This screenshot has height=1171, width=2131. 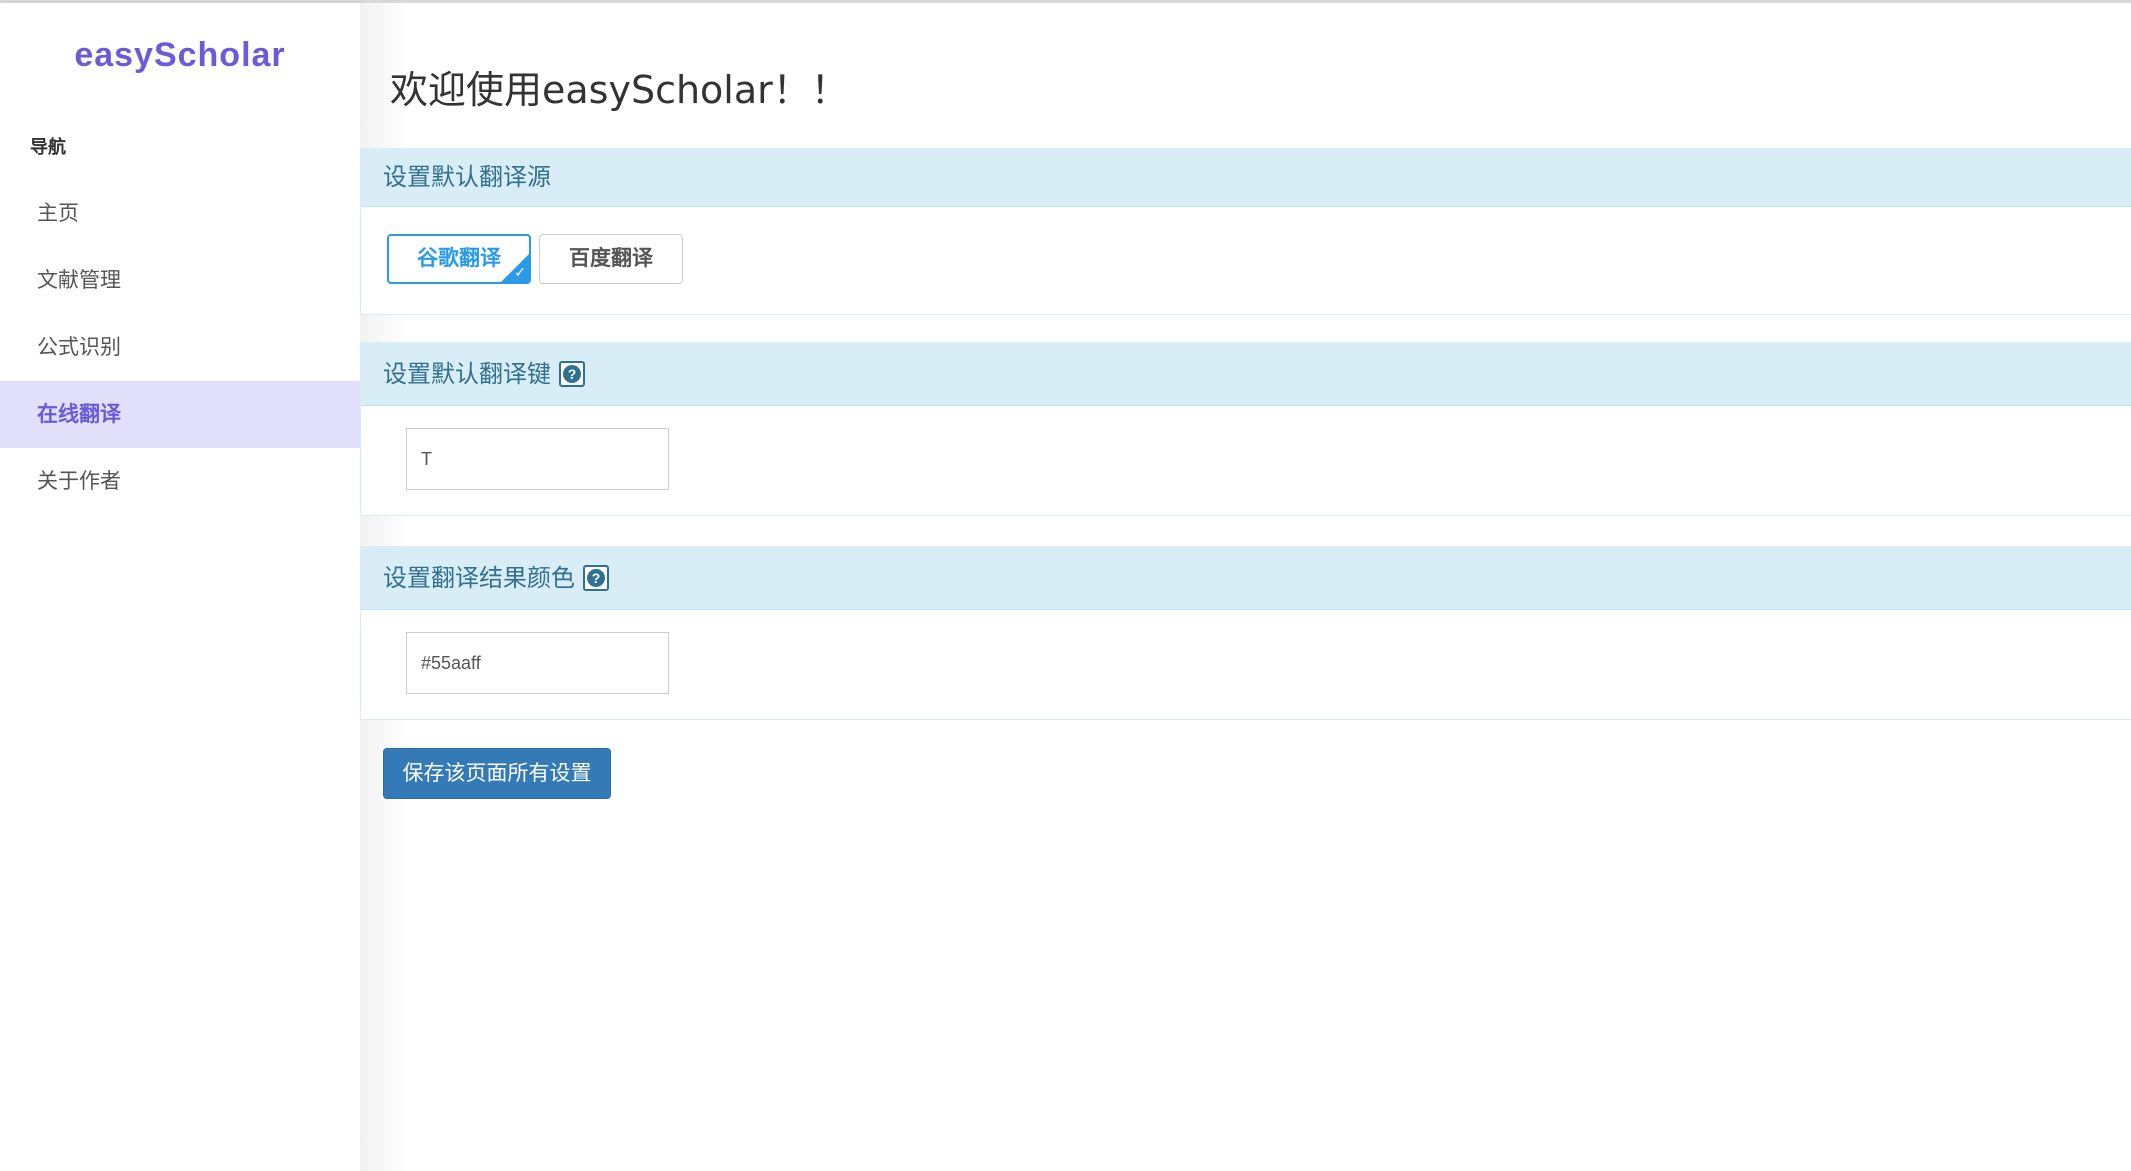 What do you see at coordinates (520, 272) in the screenshot?
I see `check-icon: ✓` at bounding box center [520, 272].